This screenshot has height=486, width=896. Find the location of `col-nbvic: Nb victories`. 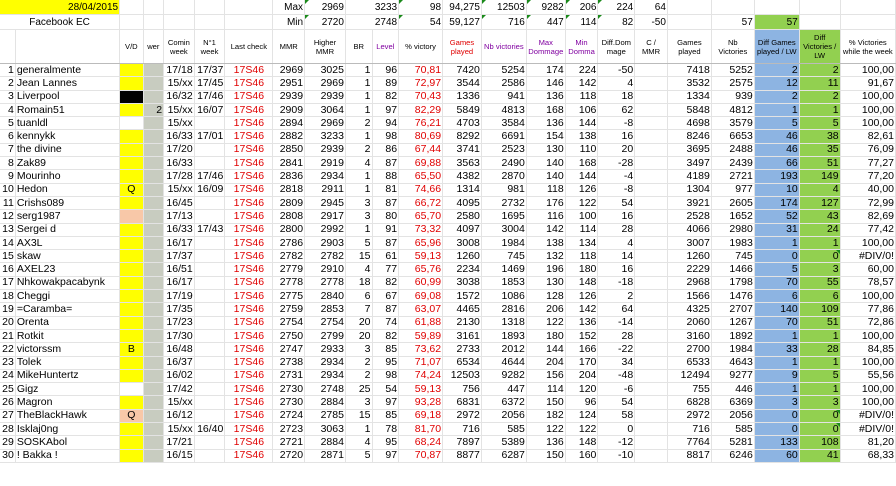

col-nbvic: Nb victories is located at coordinates (504, 46).